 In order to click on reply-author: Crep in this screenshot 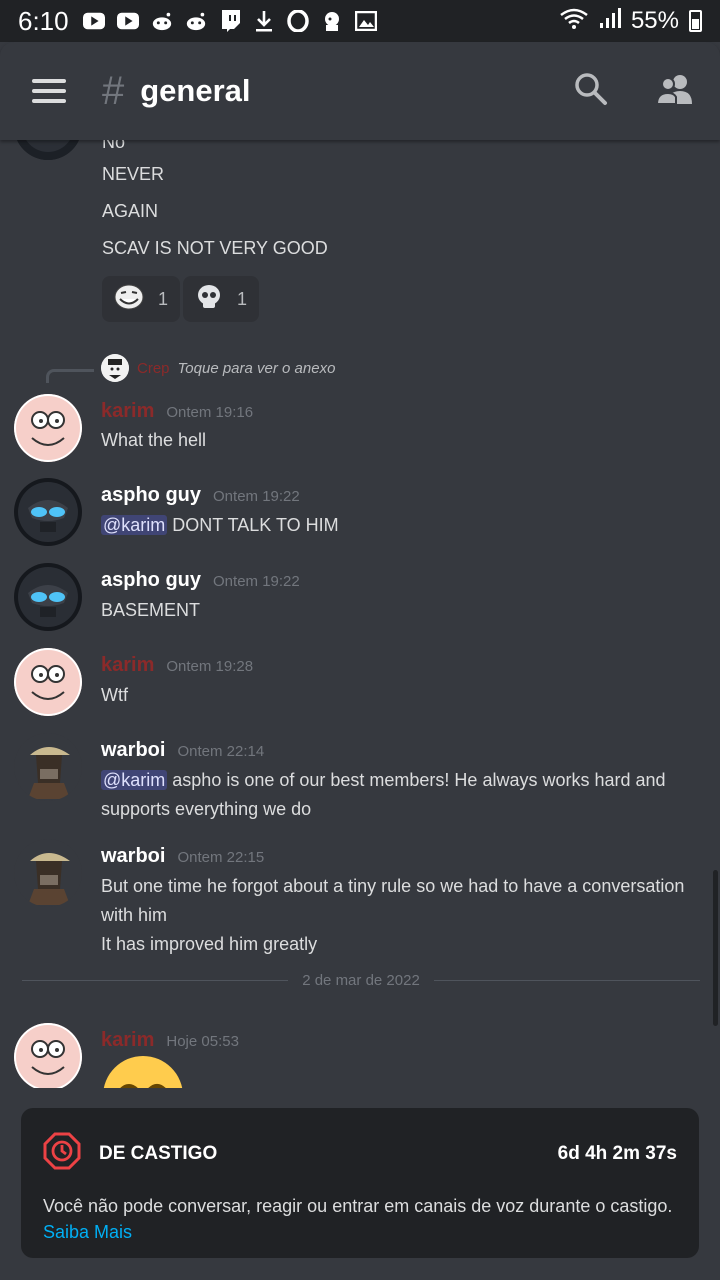, I will do `click(153, 368)`.